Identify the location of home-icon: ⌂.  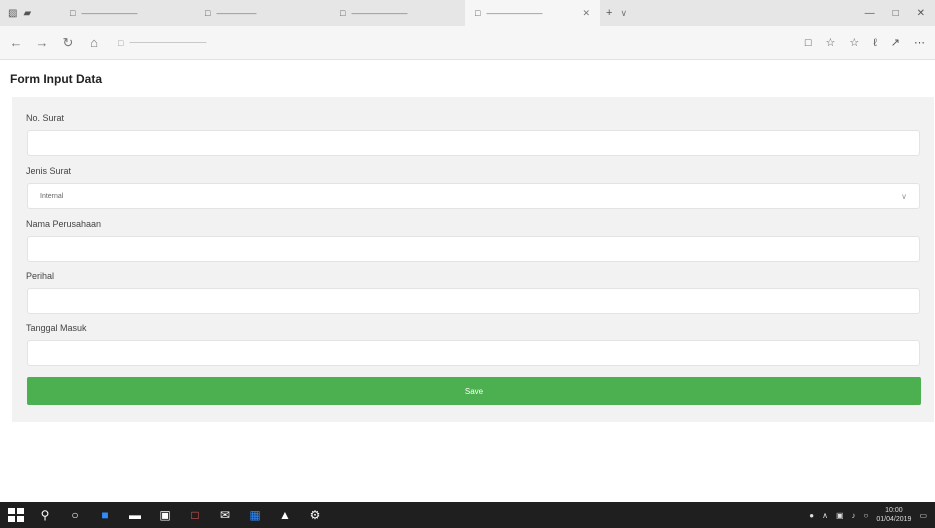
(94, 42).